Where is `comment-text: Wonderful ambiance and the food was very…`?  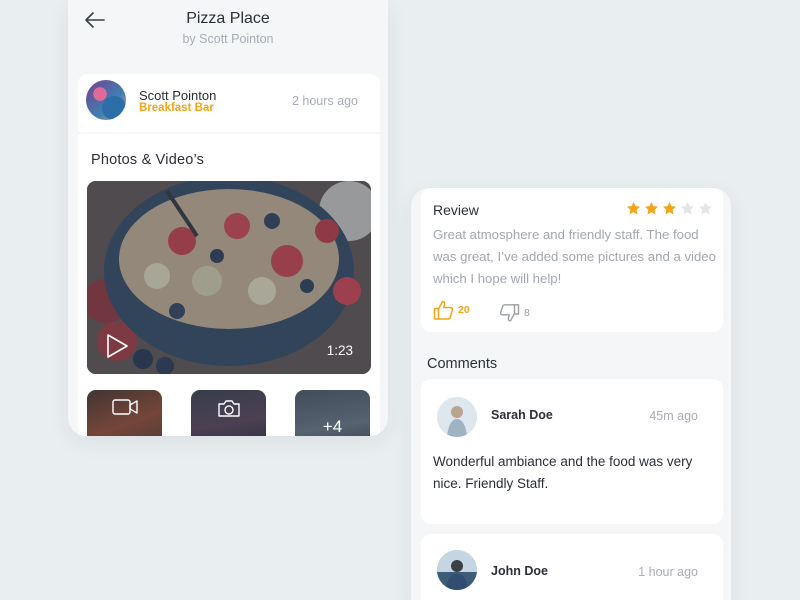
comment-text: Wonderful ambiance and the food was very… is located at coordinates (563, 472).